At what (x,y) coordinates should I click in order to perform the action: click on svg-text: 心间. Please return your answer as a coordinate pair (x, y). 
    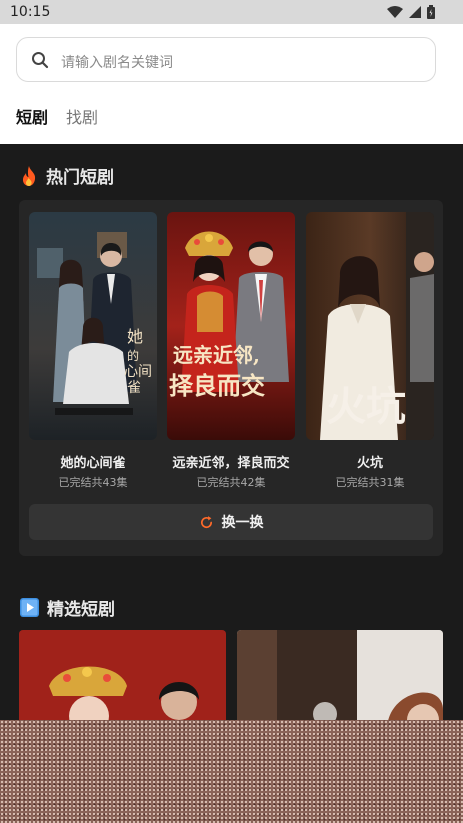
    Looking at the image, I should click on (138, 372).